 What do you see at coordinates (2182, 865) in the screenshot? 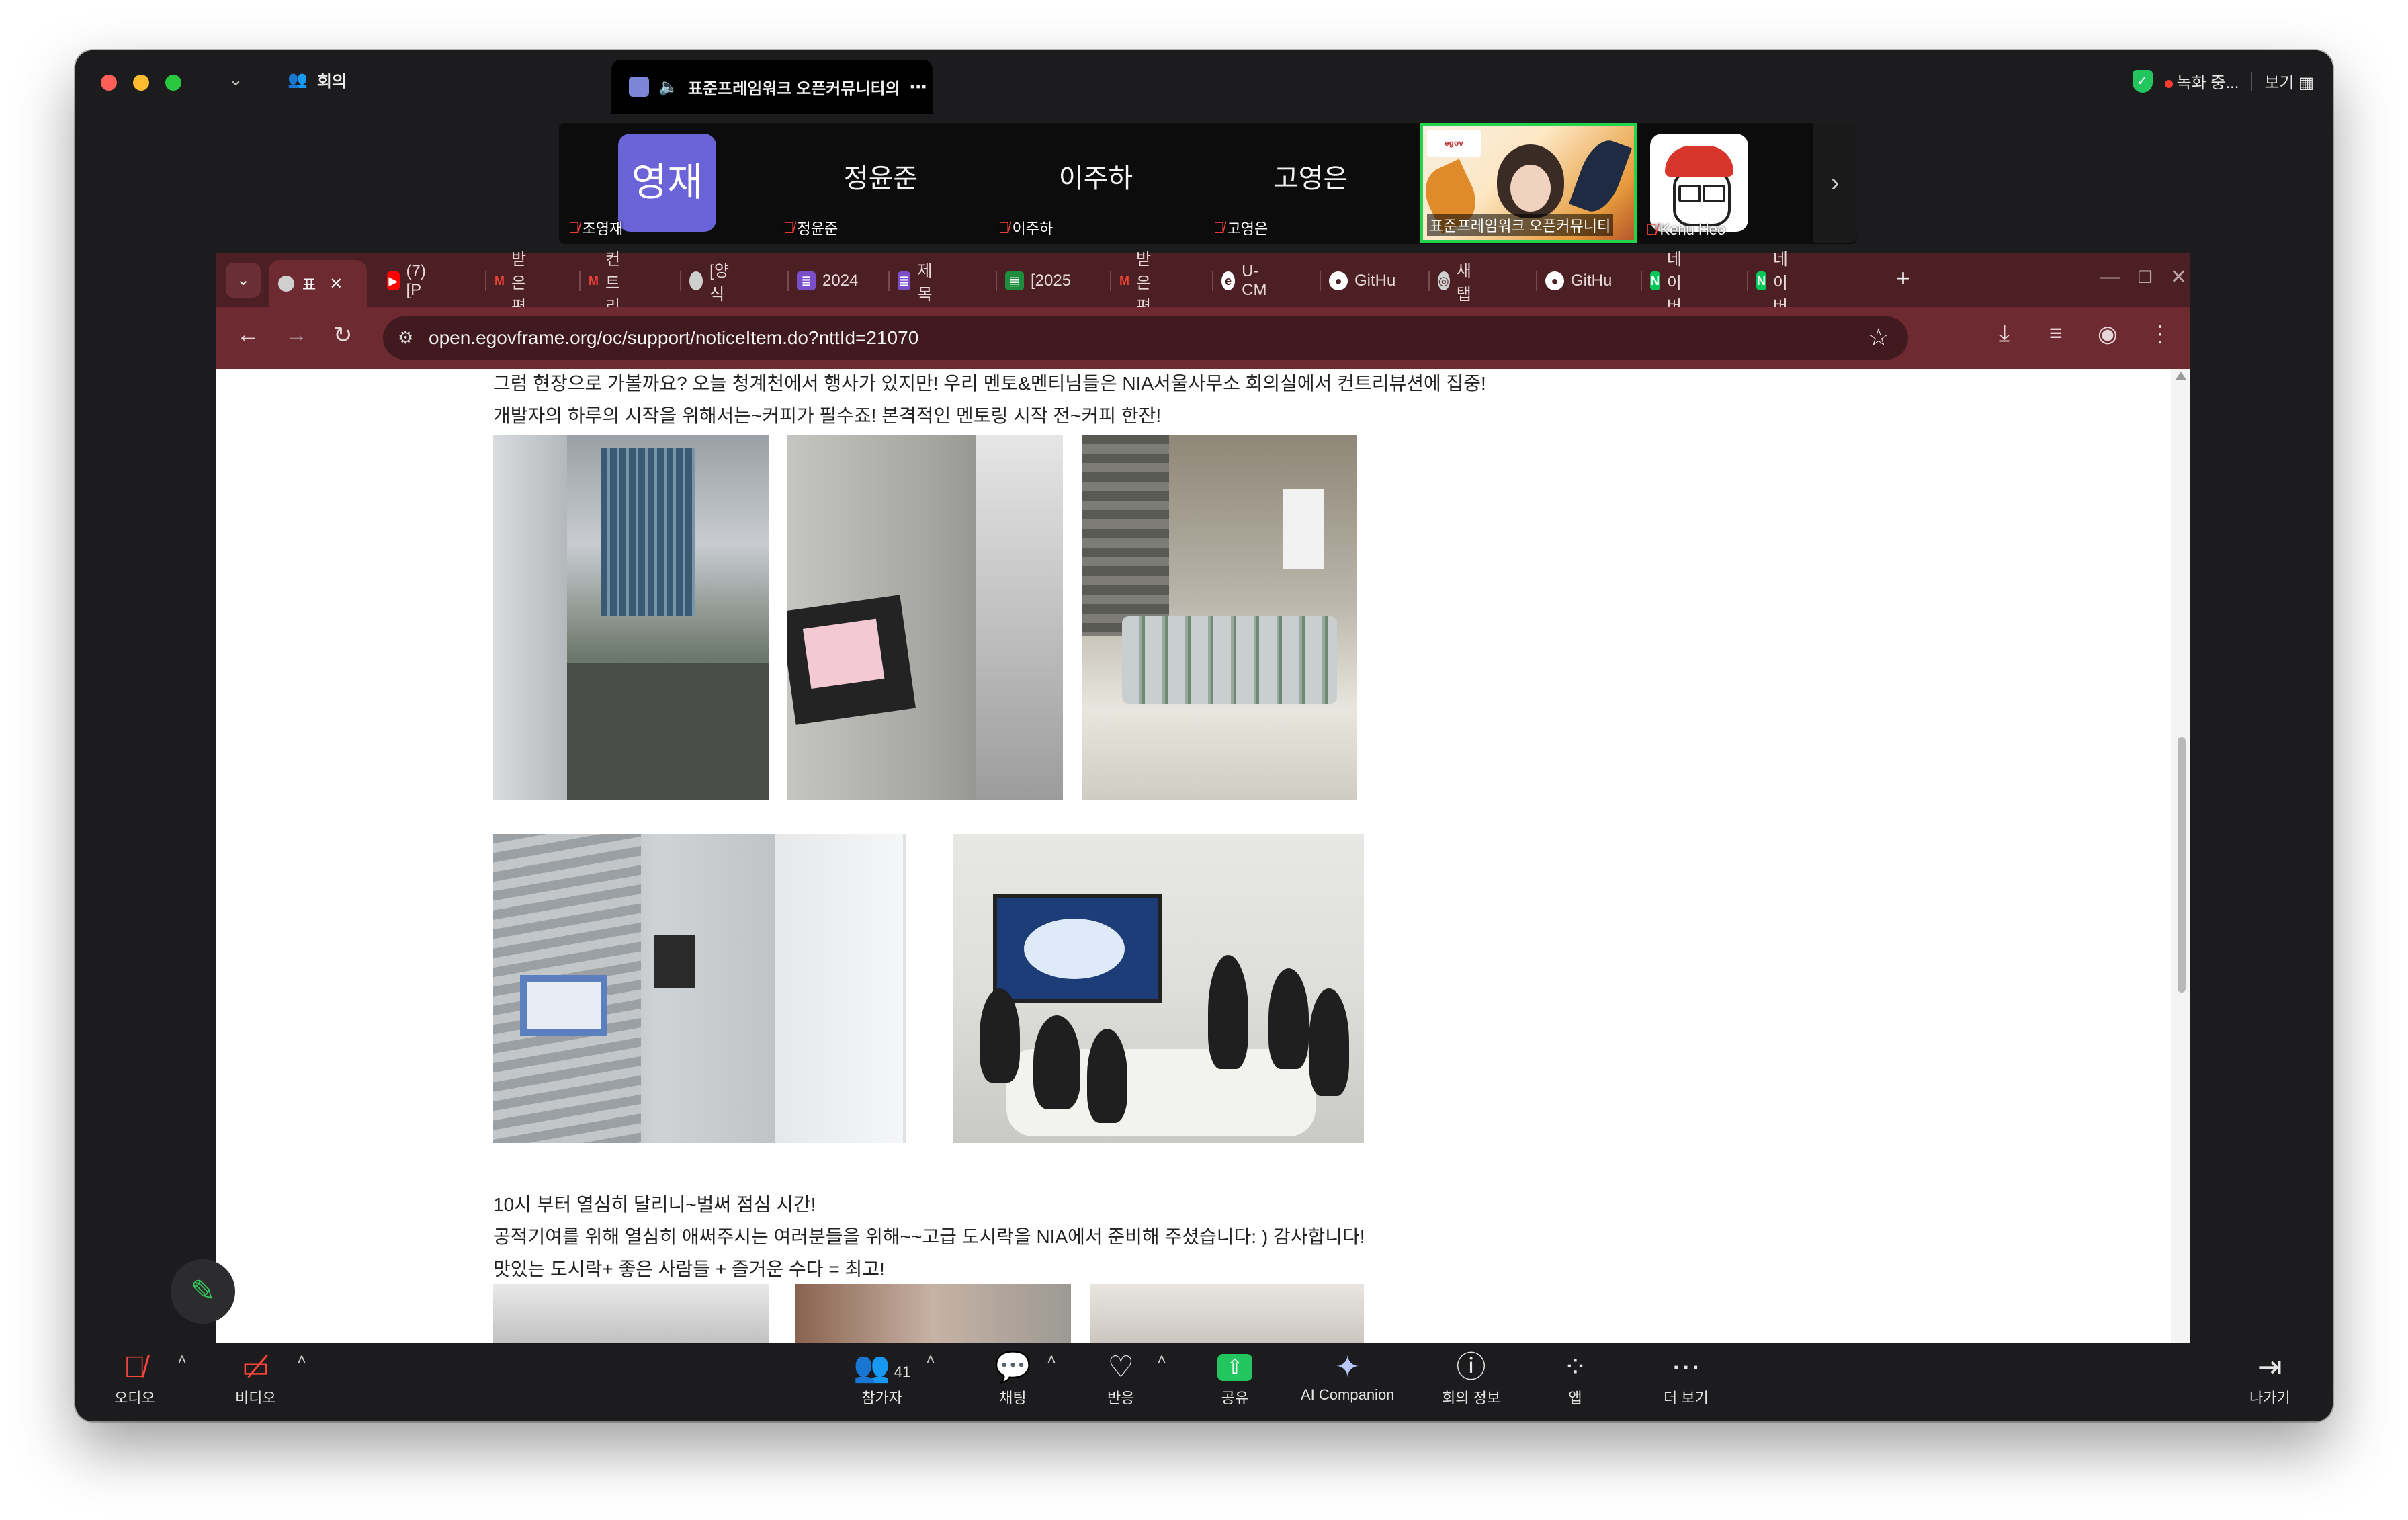
I see `scrollbar-thumb` at bounding box center [2182, 865].